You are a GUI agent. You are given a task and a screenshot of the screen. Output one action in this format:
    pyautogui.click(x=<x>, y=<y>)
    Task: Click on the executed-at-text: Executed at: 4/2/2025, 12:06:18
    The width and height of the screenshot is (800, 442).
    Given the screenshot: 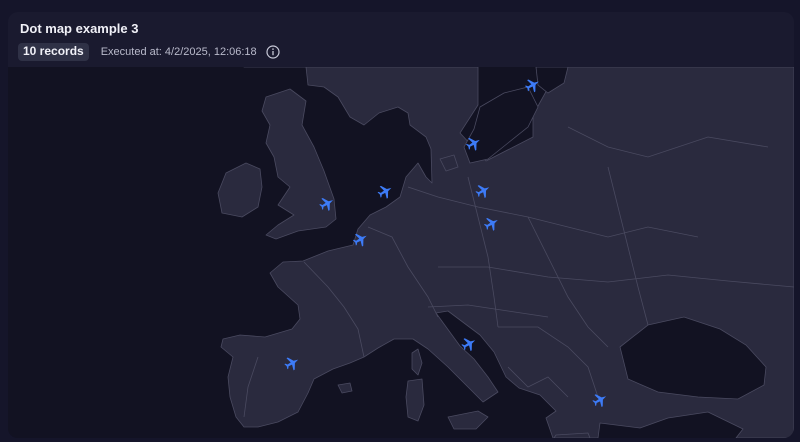 What is the action you would take?
    pyautogui.click(x=178, y=52)
    